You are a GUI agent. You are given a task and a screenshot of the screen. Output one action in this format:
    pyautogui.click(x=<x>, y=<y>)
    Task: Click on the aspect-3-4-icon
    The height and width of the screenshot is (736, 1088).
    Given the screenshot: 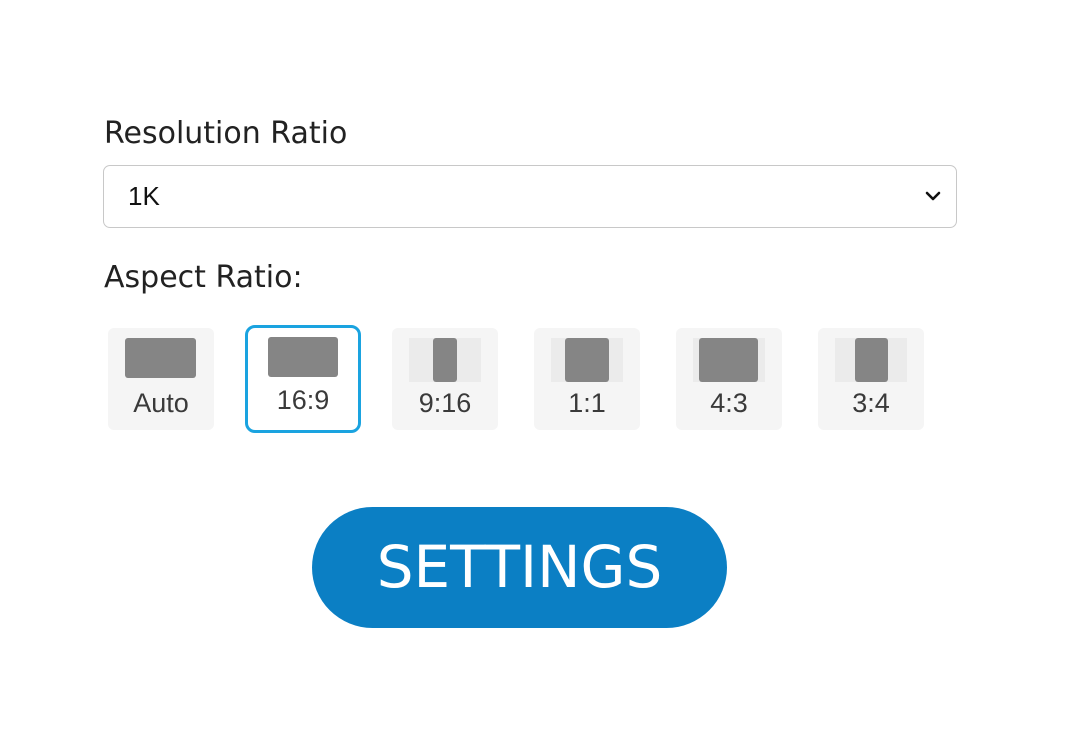 What is the action you would take?
    pyautogui.click(x=871, y=360)
    